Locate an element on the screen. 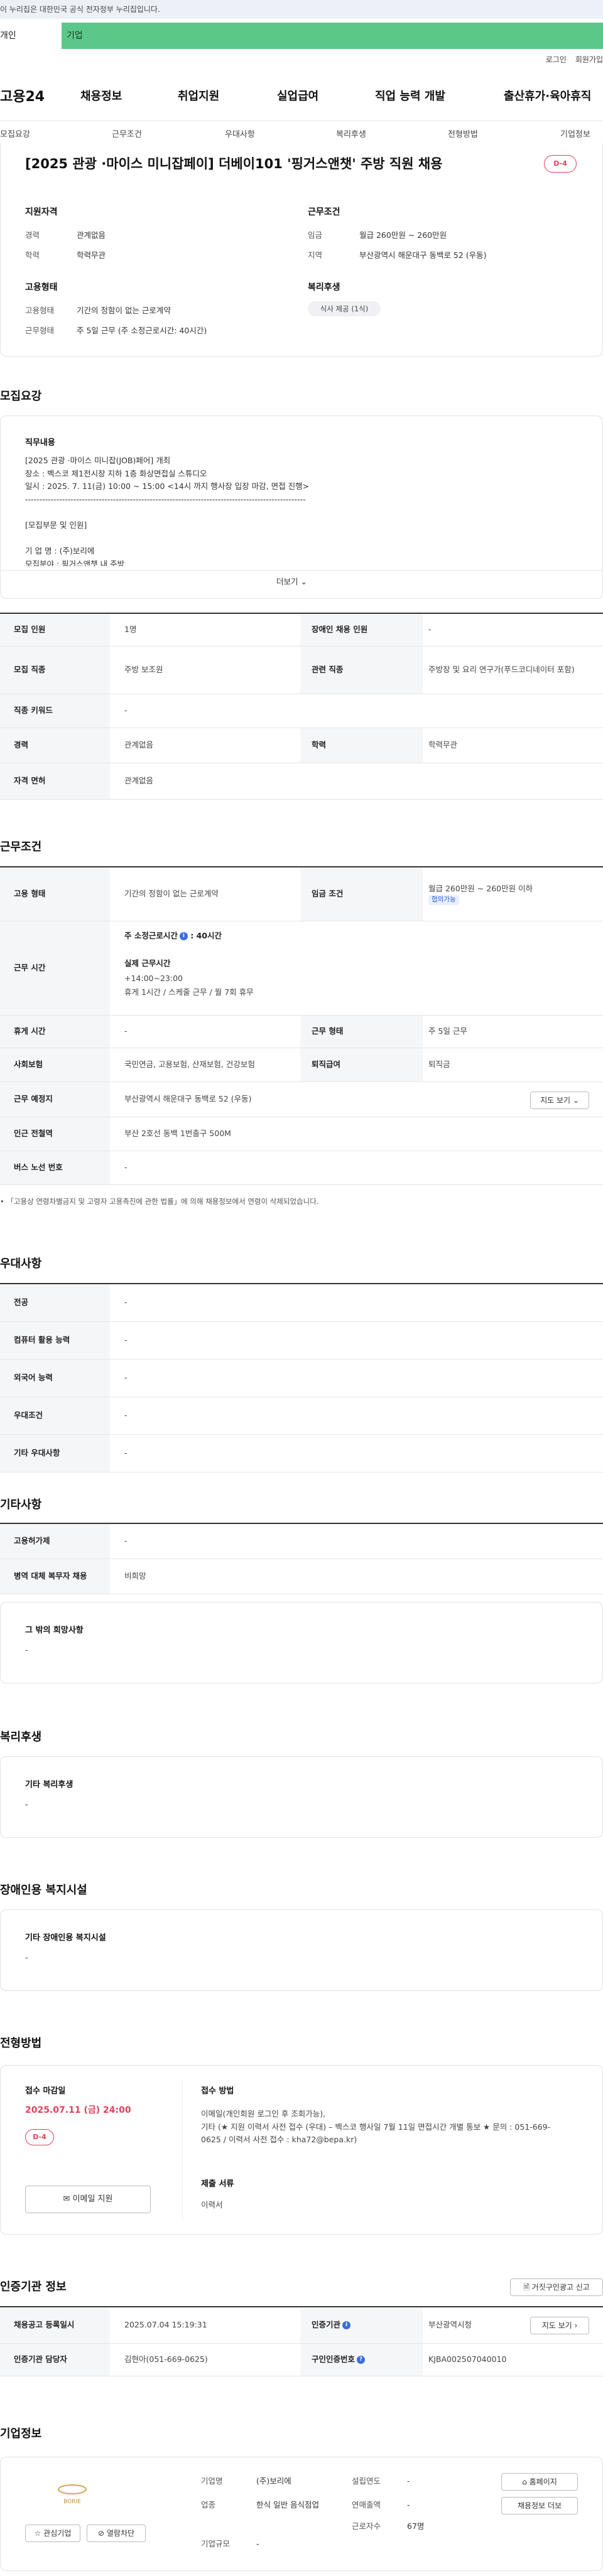  row-value: 2025.07.04 15:19:31 is located at coordinates (166, 2325).